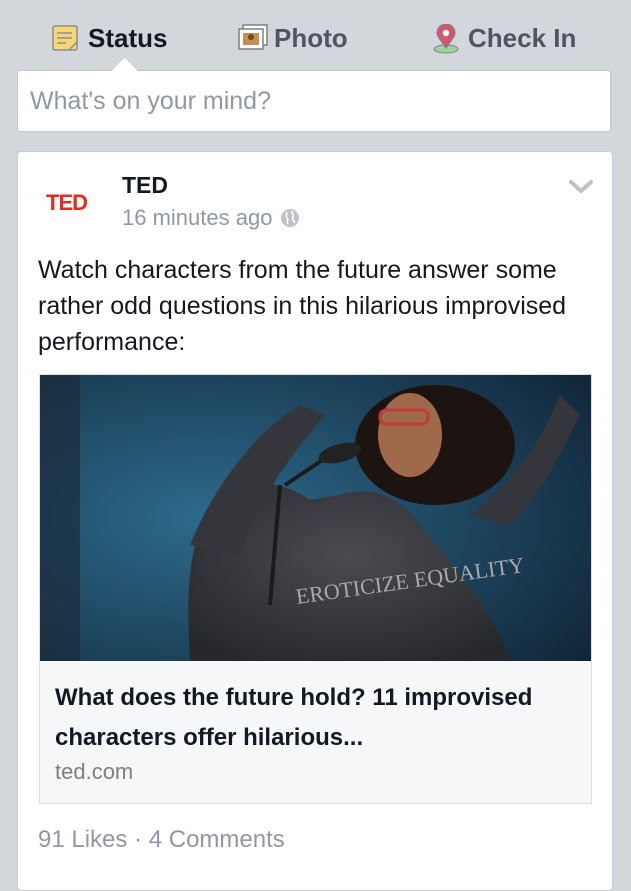 The width and height of the screenshot is (631, 891). What do you see at coordinates (253, 38) in the screenshot?
I see `photo-icon` at bounding box center [253, 38].